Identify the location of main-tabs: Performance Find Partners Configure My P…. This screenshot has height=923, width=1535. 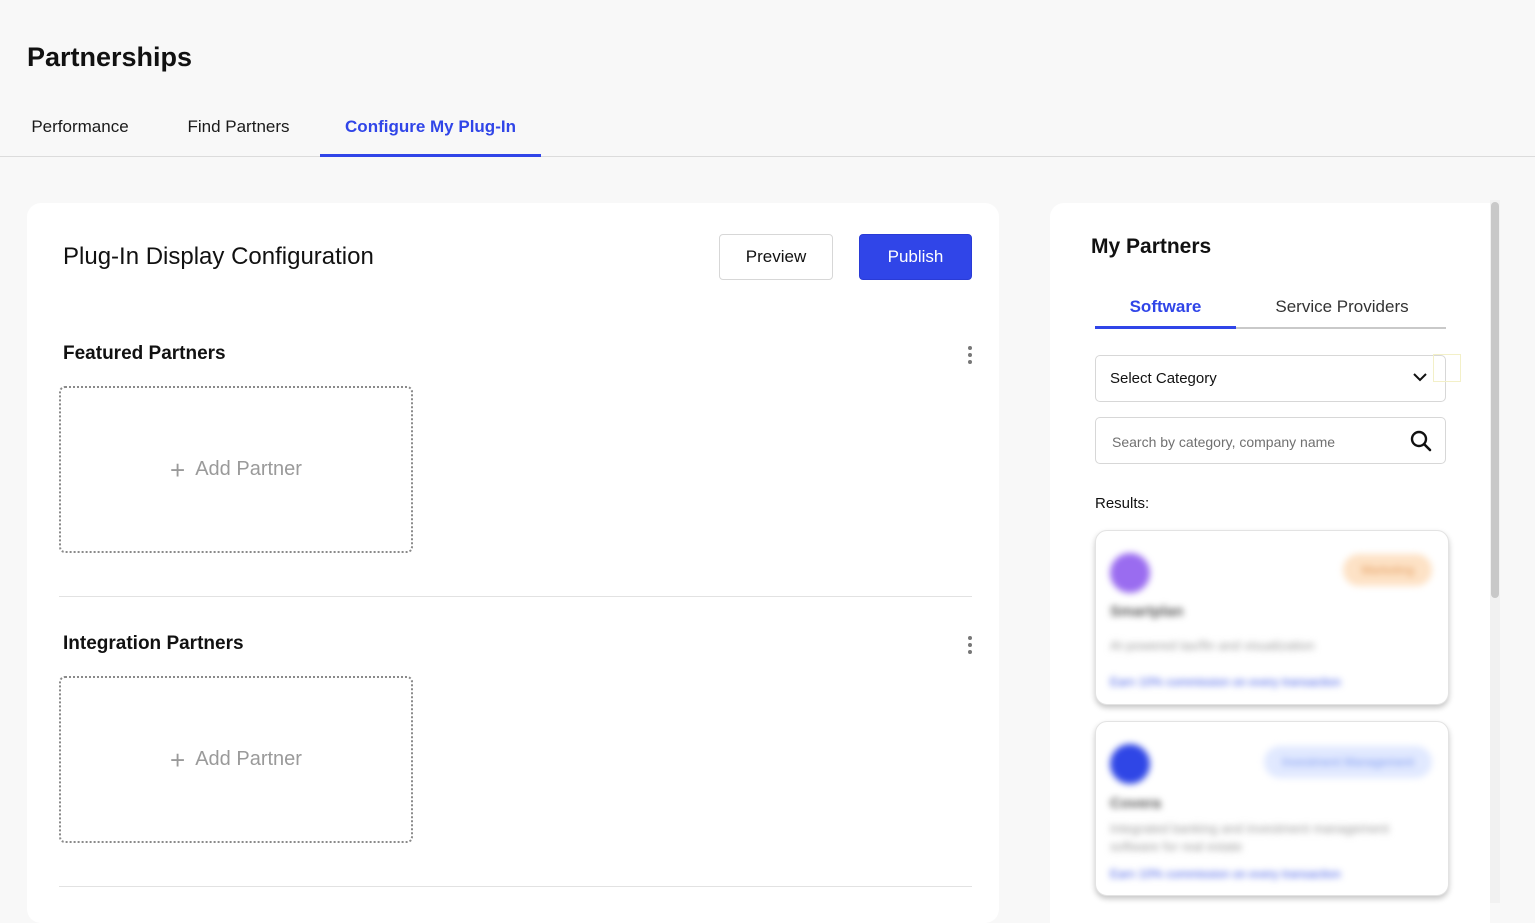
(767, 128).